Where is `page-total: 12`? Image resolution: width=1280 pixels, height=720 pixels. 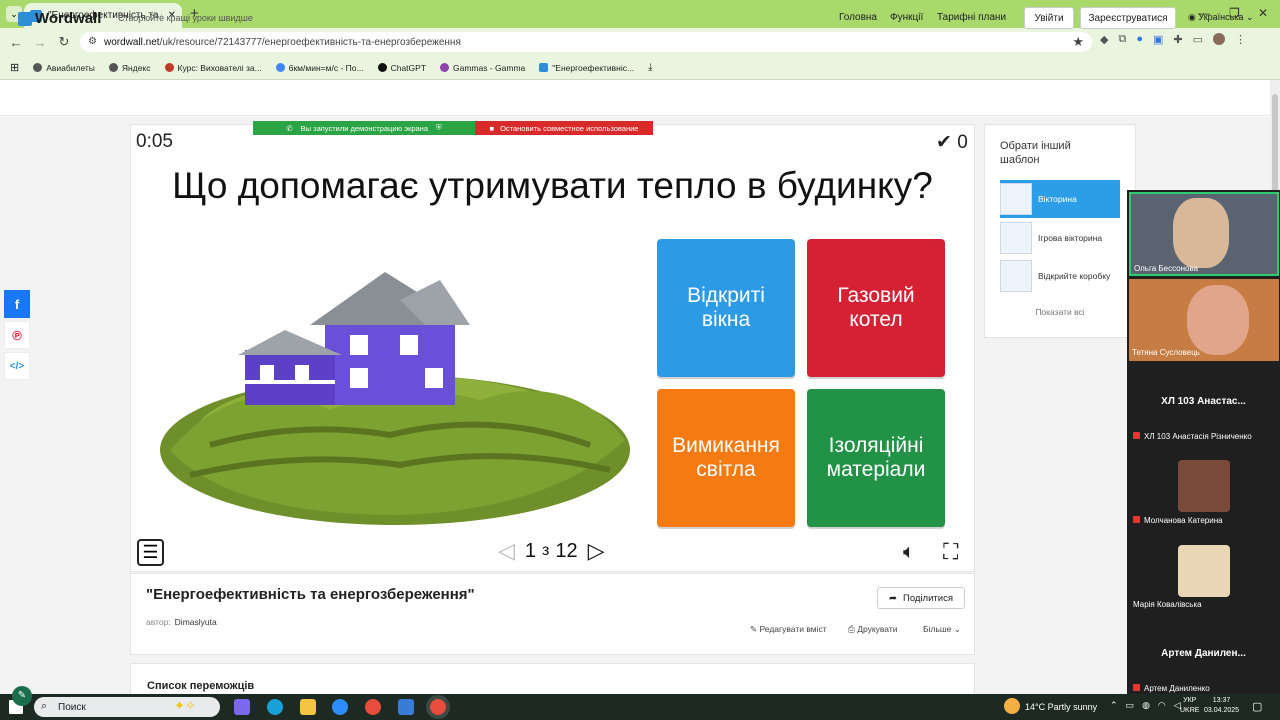
page-total: 12 is located at coordinates (566, 550).